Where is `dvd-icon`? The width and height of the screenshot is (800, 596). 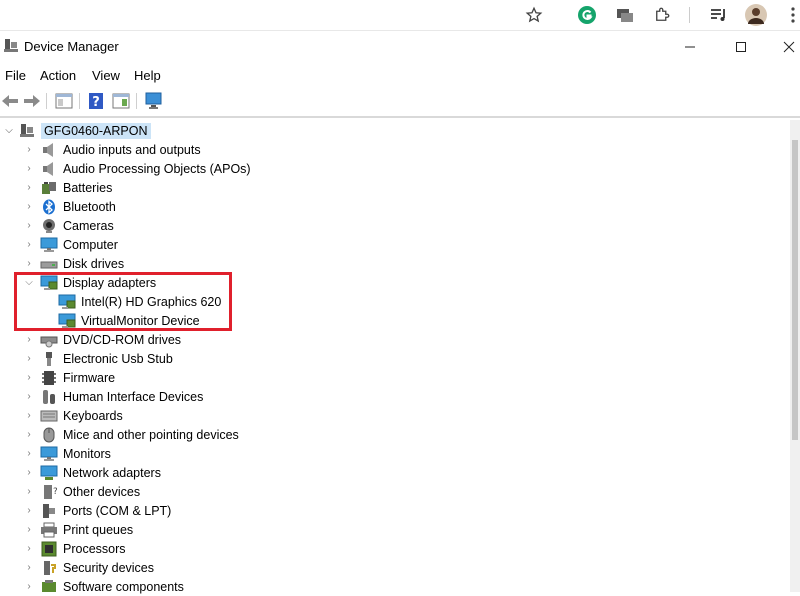 dvd-icon is located at coordinates (49, 340).